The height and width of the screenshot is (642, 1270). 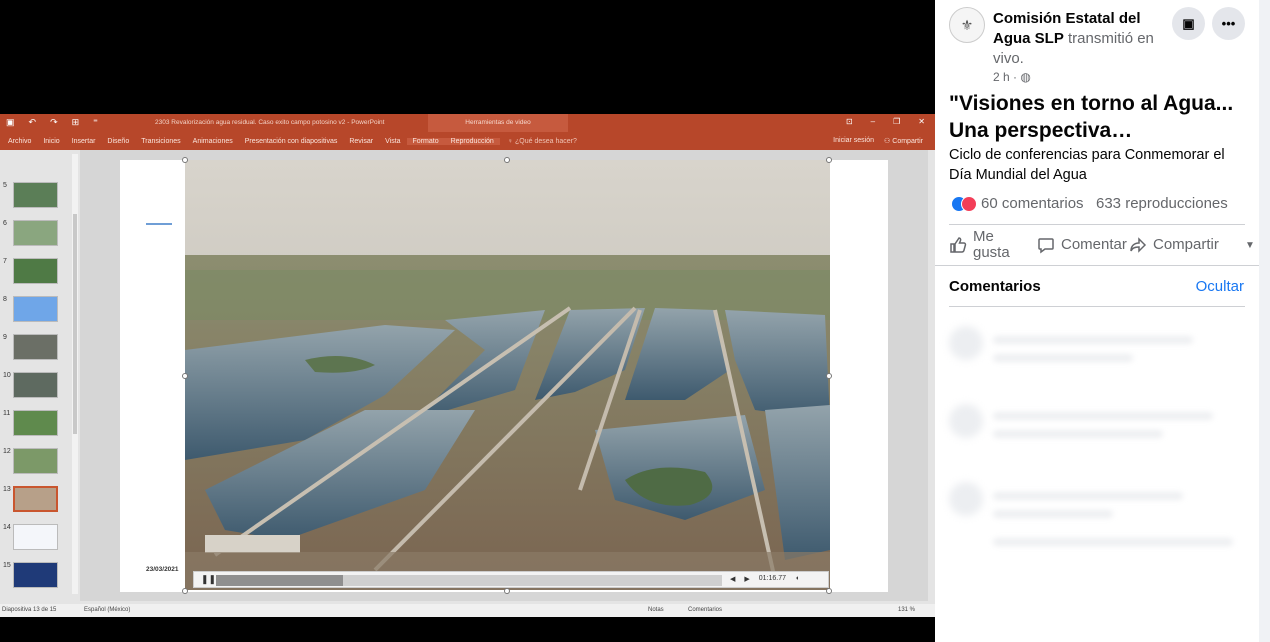 What do you see at coordinates (906, 610) in the screenshot?
I see `status-zoom: 131 %` at bounding box center [906, 610].